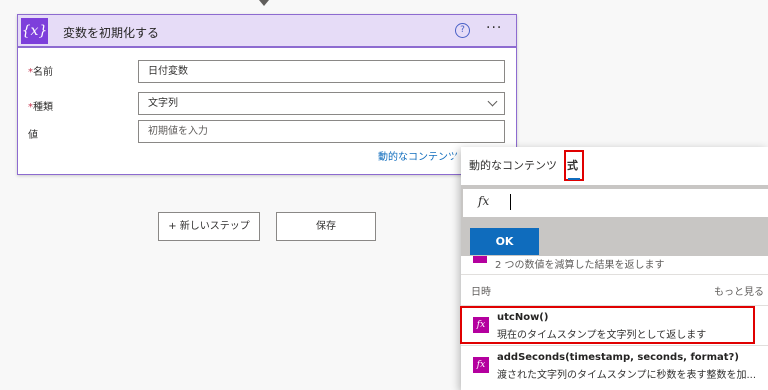 The width and height of the screenshot is (768, 390). What do you see at coordinates (481, 292) in the screenshot?
I see `section-title: 日時` at bounding box center [481, 292].